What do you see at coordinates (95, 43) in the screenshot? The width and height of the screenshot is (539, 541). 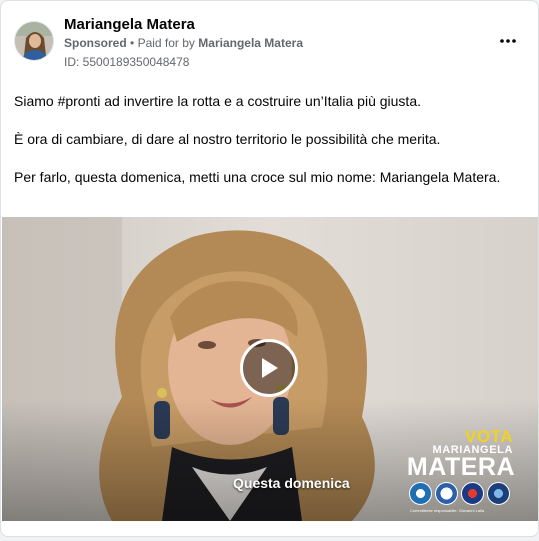 I see `sponsored-label: Sponsored` at bounding box center [95, 43].